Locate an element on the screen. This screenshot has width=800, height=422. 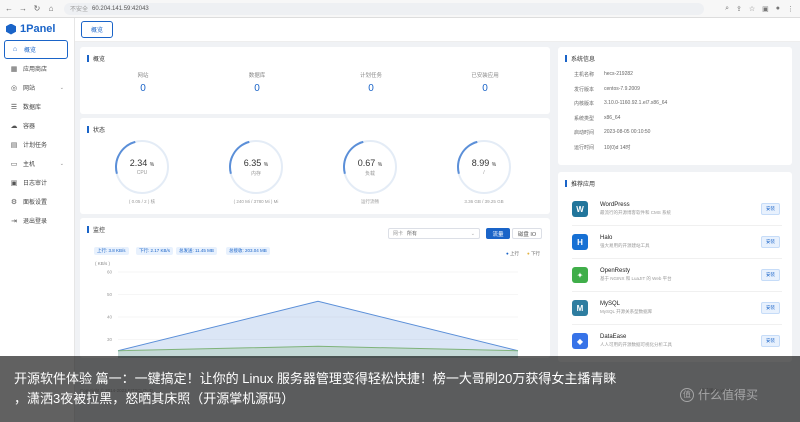
network-select: 网卡 所有 ⌄ is located at coordinates (434, 233).